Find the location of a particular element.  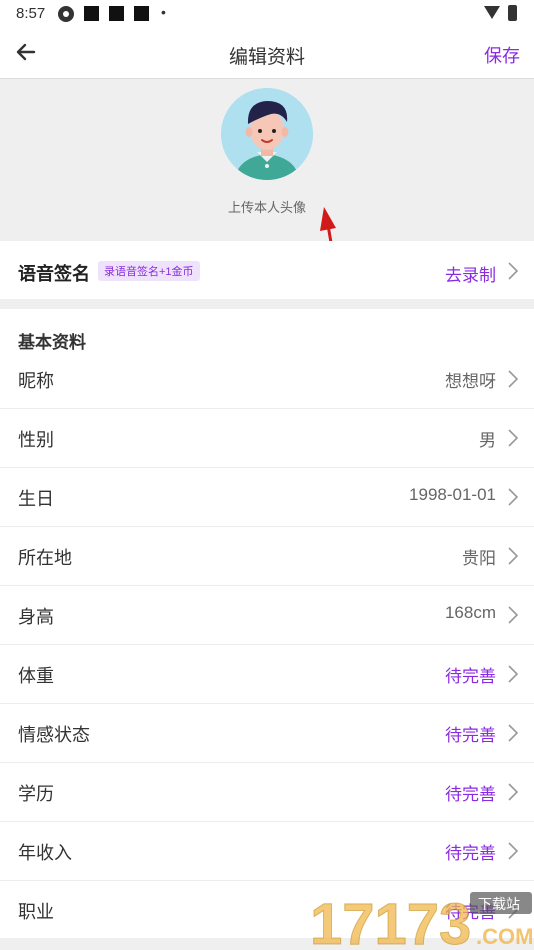

page-title: 编辑资料 is located at coordinates (266, 57).